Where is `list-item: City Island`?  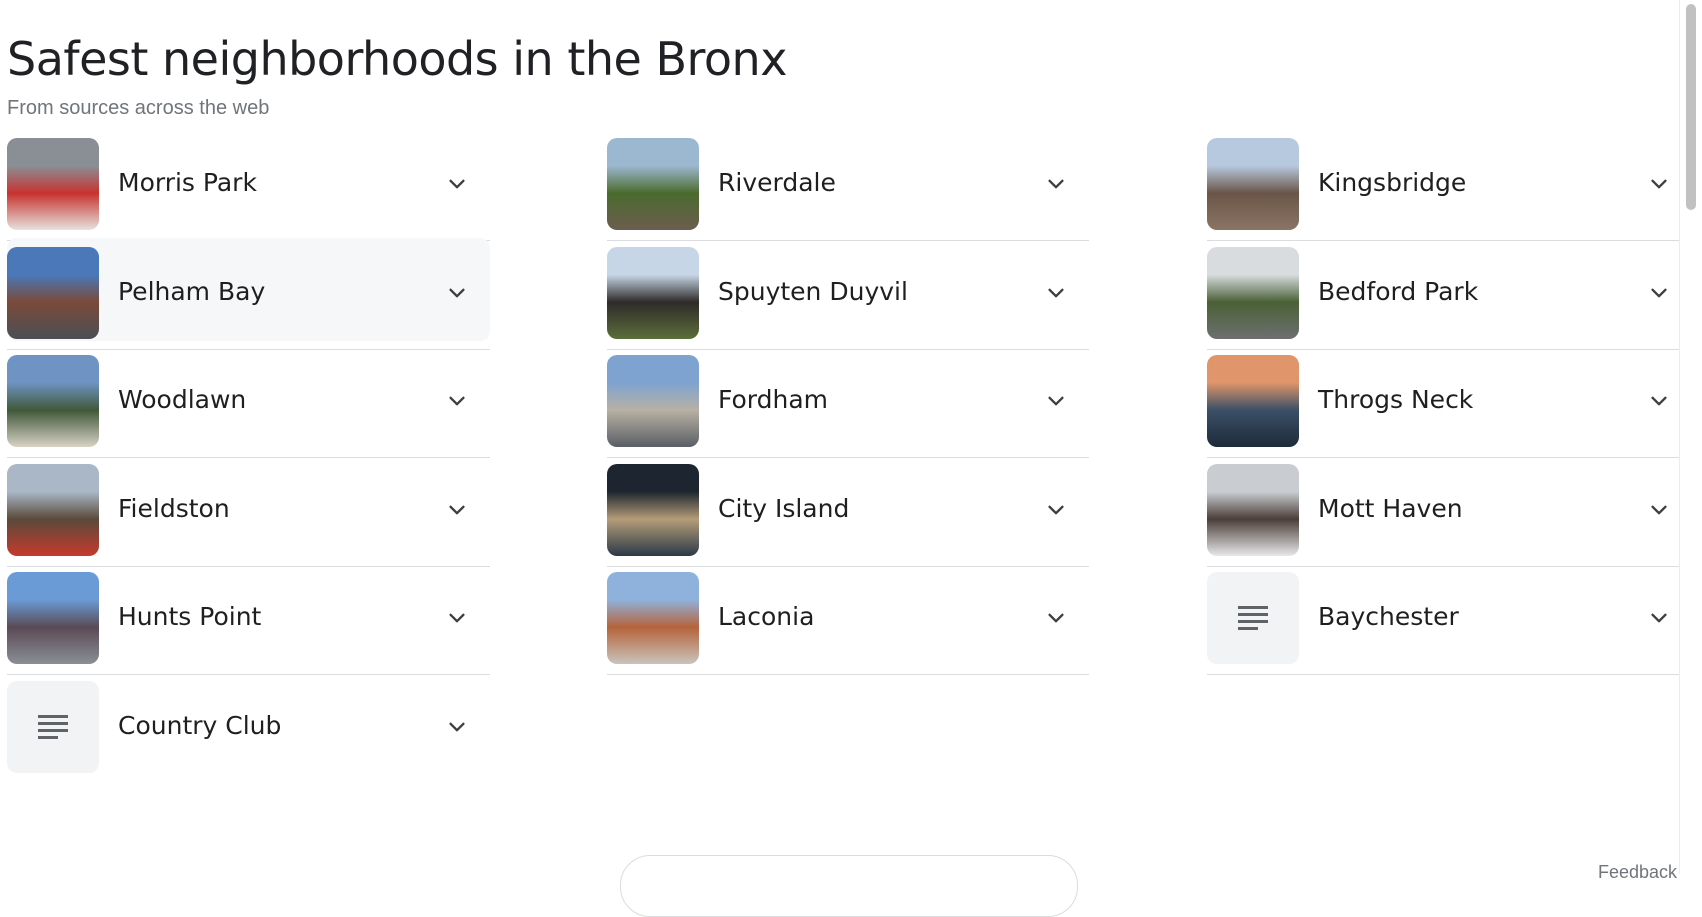 list-item: City Island is located at coordinates (848, 508).